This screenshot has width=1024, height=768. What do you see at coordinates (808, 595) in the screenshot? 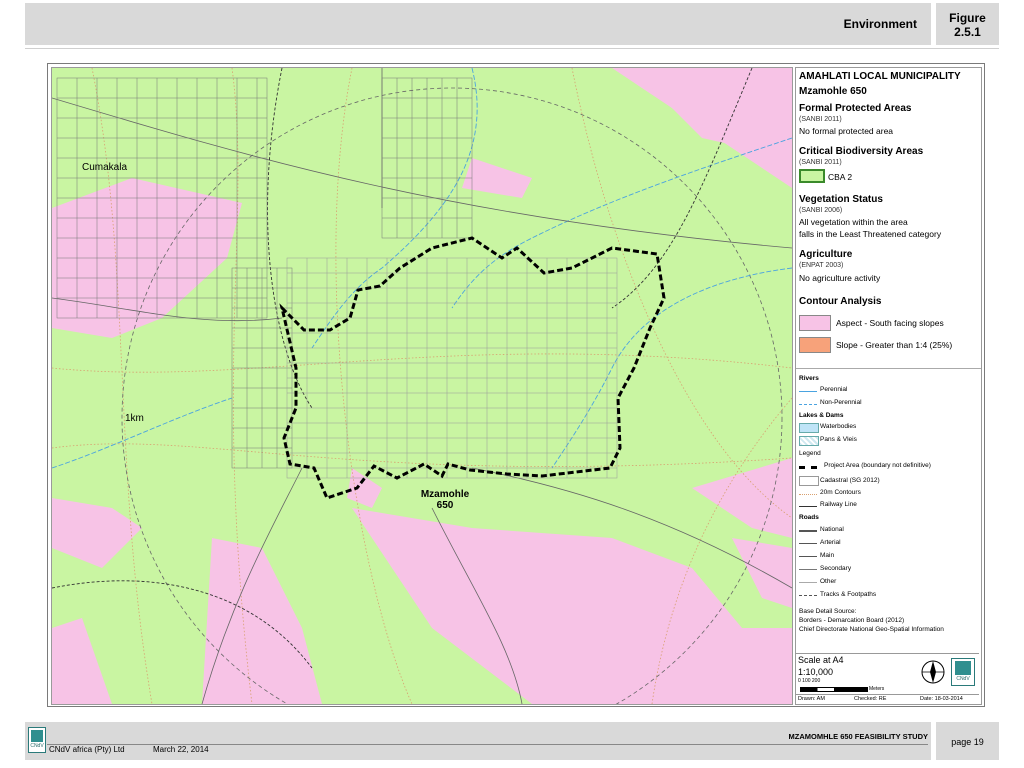
I see `tracks-line` at bounding box center [808, 595].